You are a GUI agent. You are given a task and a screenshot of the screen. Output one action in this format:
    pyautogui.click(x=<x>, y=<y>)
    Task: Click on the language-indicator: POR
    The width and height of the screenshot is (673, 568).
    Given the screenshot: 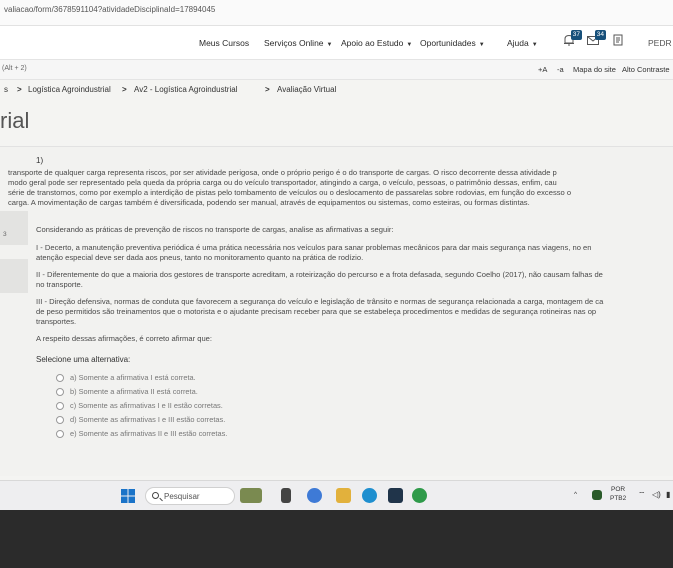 What is the action you would take?
    pyautogui.click(x=618, y=489)
    